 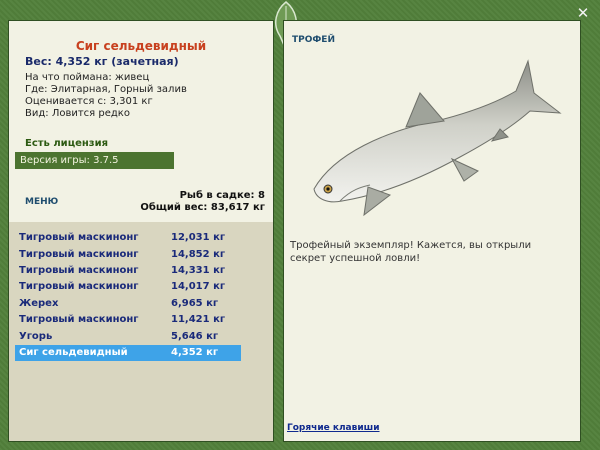 I want to click on keepnet-stats: Рыб в садке: 8 Общий вес: 83,617 кг, so click(x=202, y=202).